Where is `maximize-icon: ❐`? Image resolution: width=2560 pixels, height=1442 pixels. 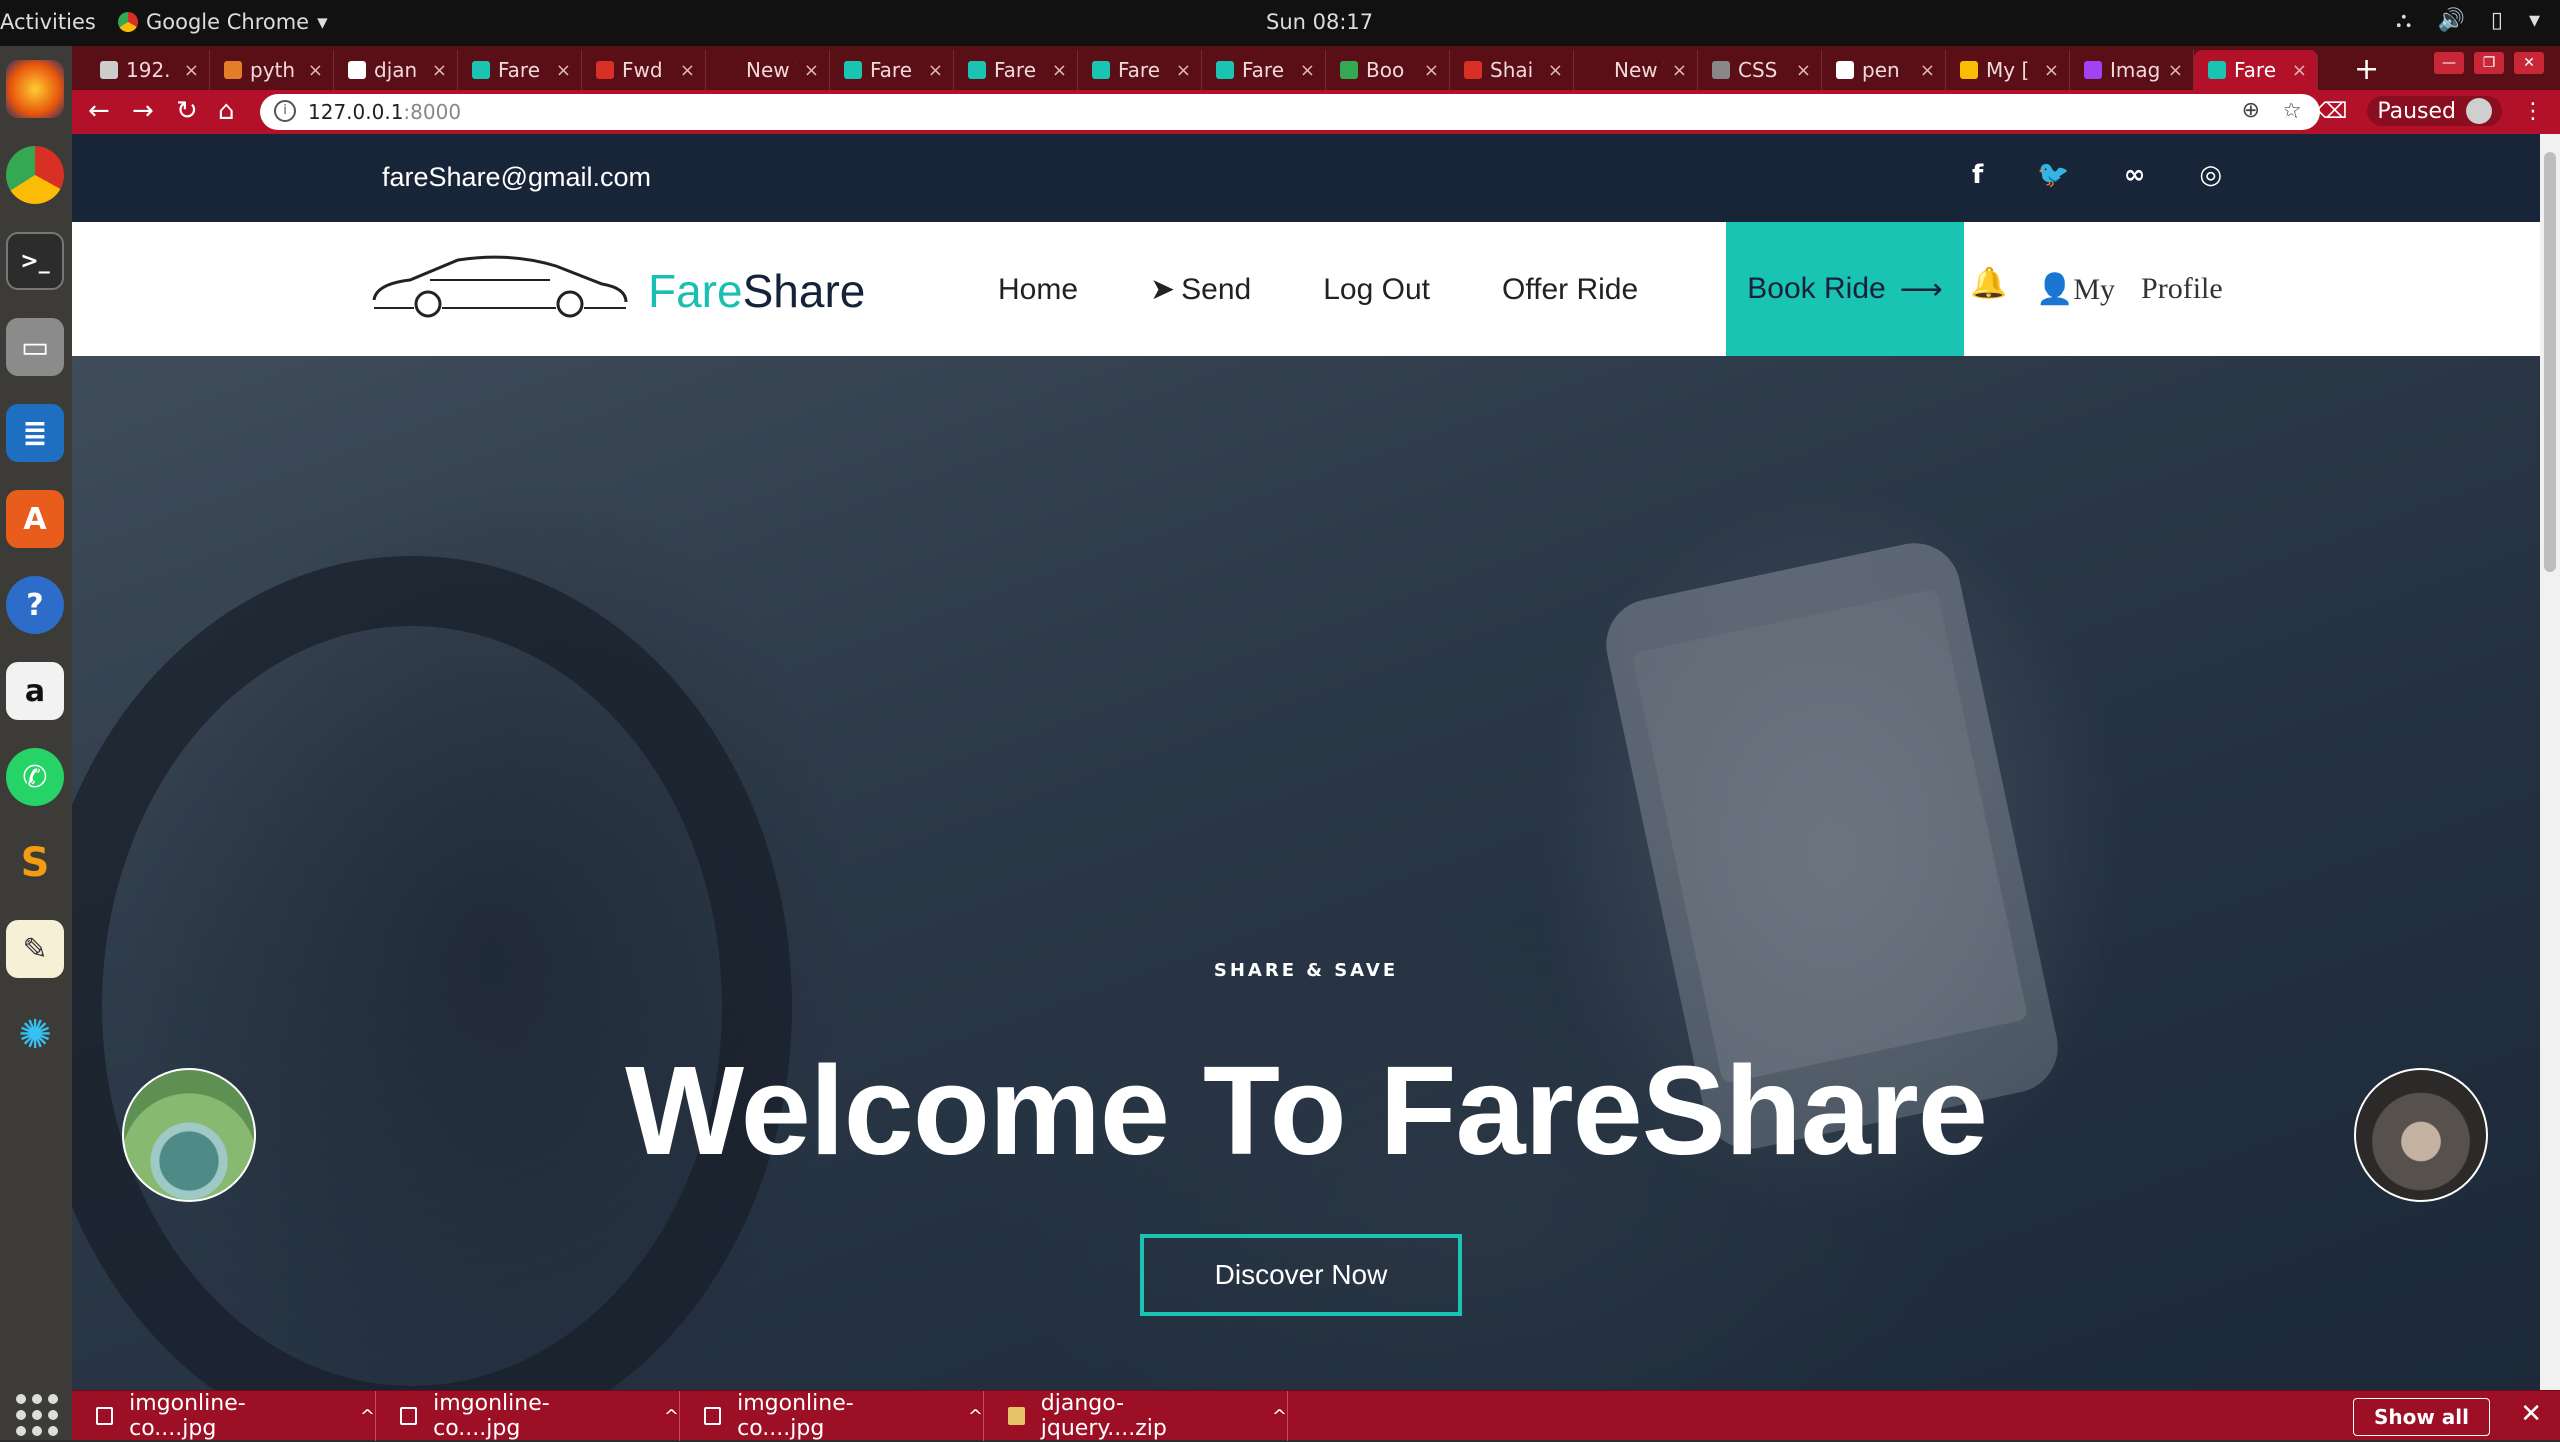
maximize-icon: ❐ is located at coordinates (2489, 63).